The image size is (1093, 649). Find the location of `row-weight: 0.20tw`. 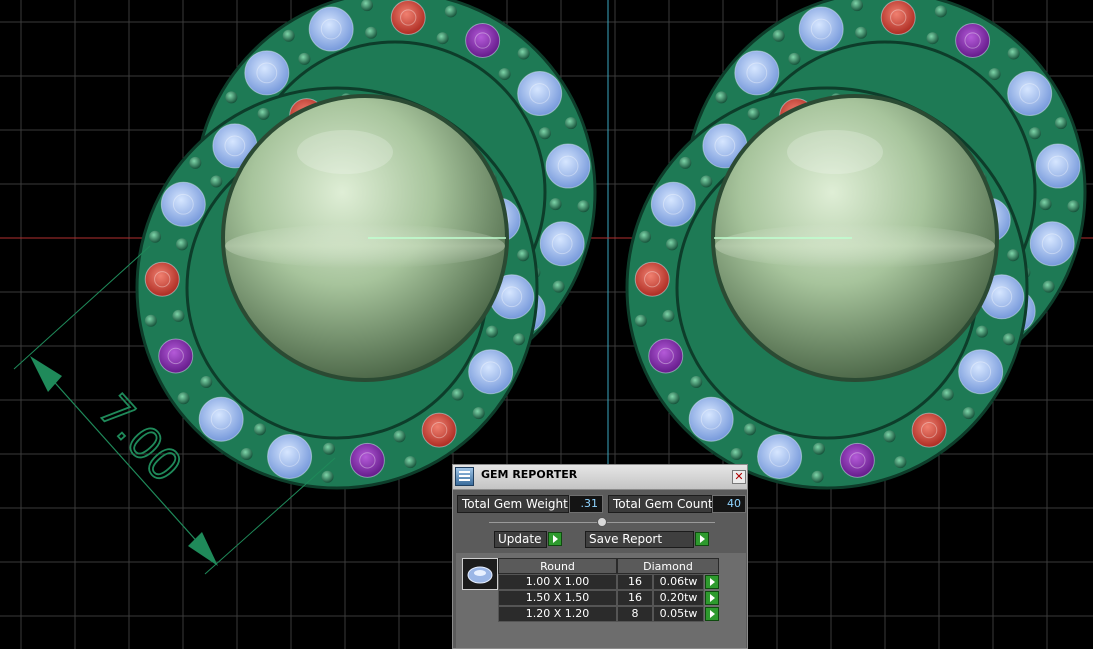

row-weight: 0.20tw is located at coordinates (678, 598).